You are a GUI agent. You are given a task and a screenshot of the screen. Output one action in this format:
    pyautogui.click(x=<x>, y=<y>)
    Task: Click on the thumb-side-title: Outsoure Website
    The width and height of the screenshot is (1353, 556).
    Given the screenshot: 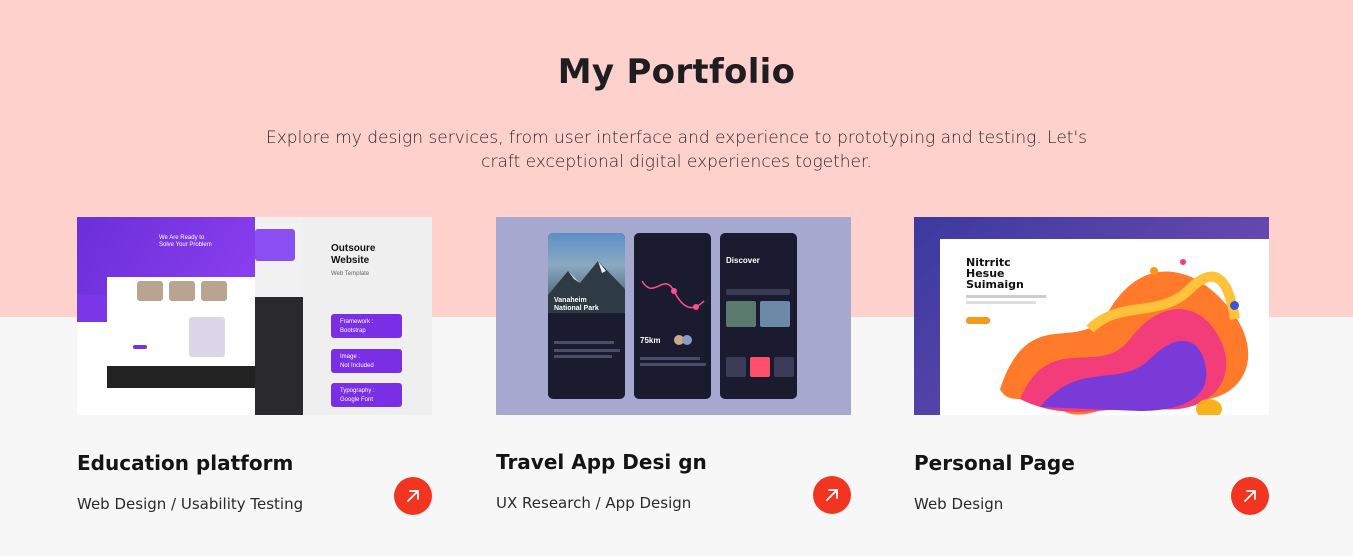 What is the action you would take?
    pyautogui.click(x=353, y=254)
    